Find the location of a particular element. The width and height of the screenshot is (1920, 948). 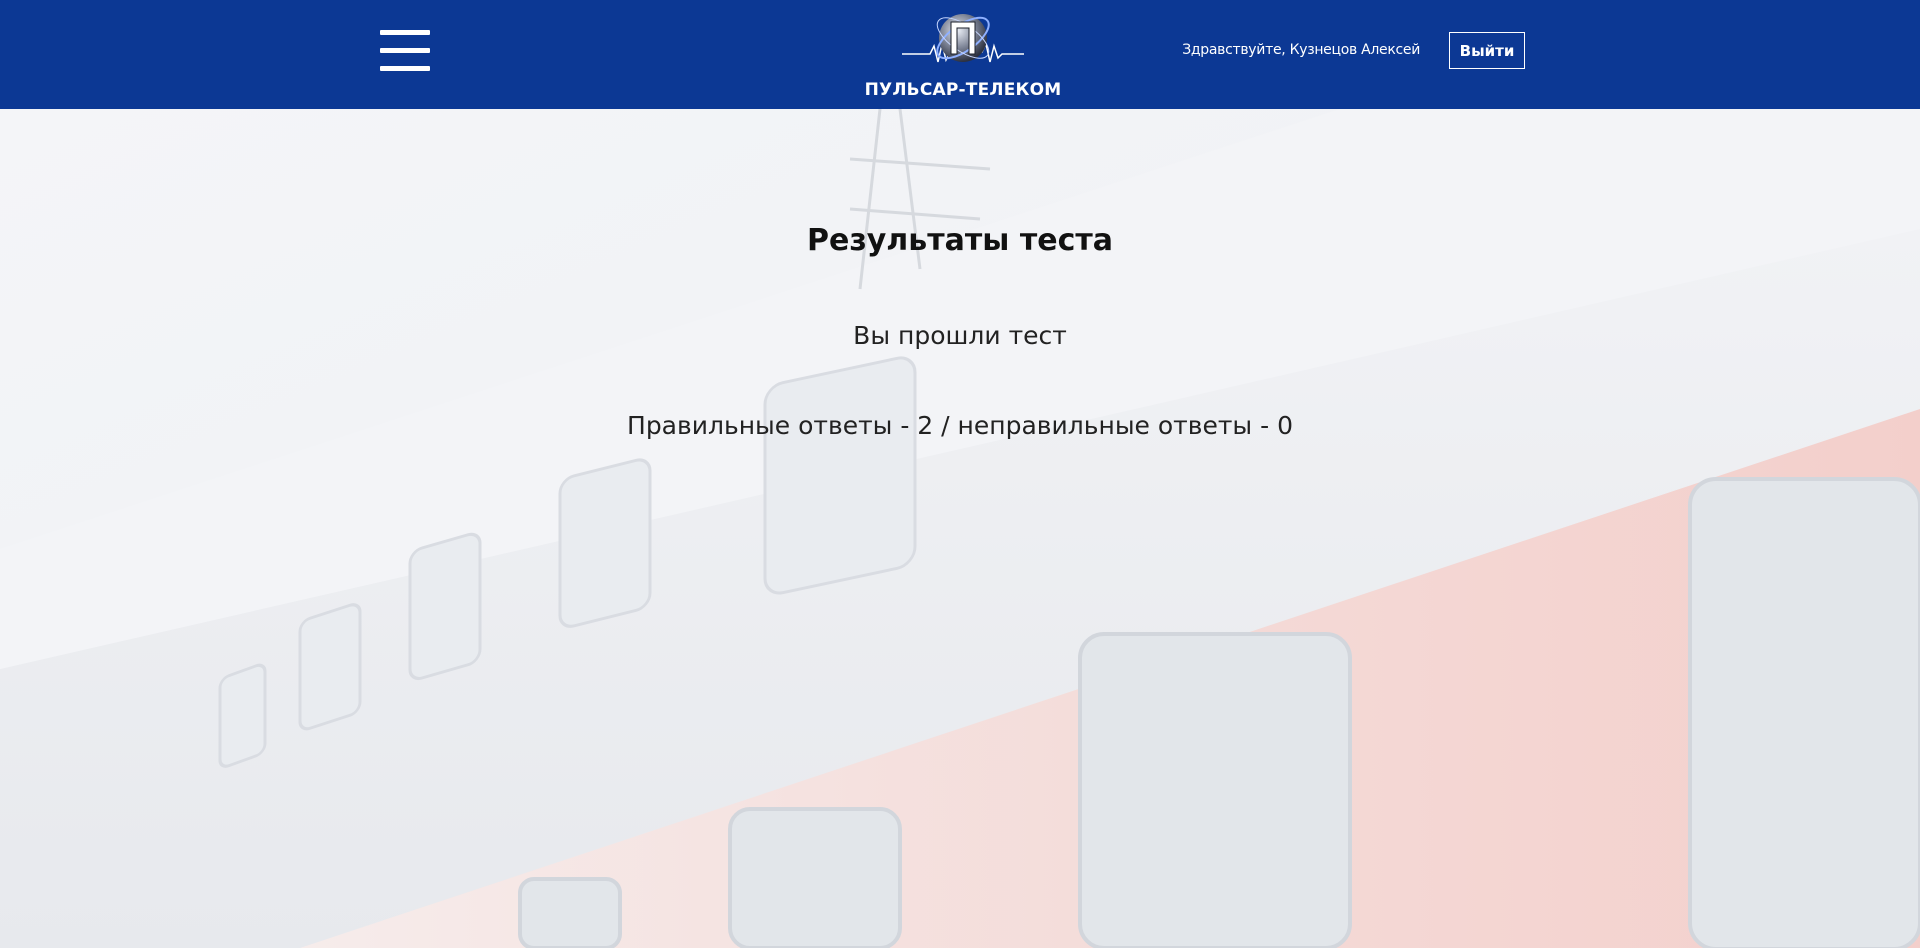

menu-bar-middle is located at coordinates (405, 50).